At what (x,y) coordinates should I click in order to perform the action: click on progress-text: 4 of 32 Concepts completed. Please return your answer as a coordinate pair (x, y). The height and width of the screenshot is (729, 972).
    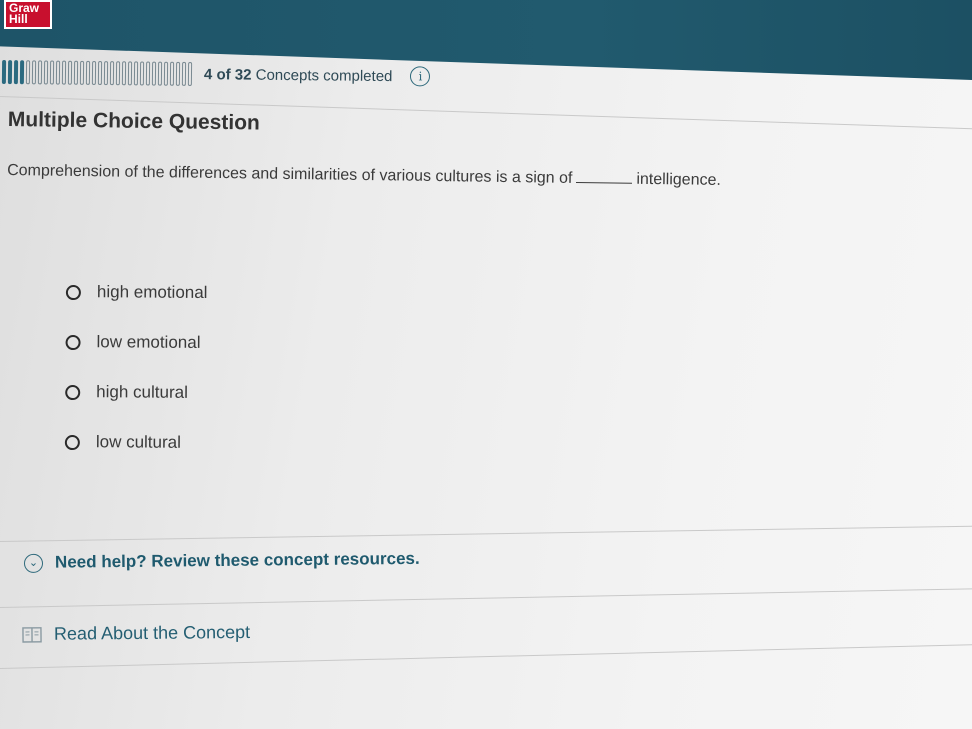
    Looking at the image, I should click on (298, 75).